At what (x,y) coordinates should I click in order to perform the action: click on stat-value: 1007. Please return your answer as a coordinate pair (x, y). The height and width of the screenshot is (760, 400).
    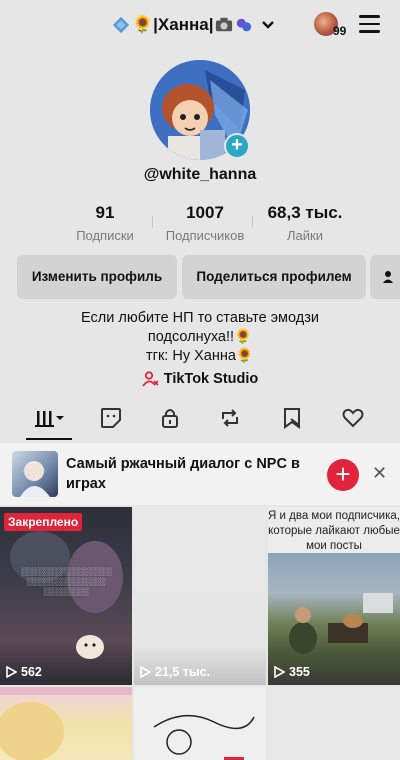
    Looking at the image, I should click on (205, 212).